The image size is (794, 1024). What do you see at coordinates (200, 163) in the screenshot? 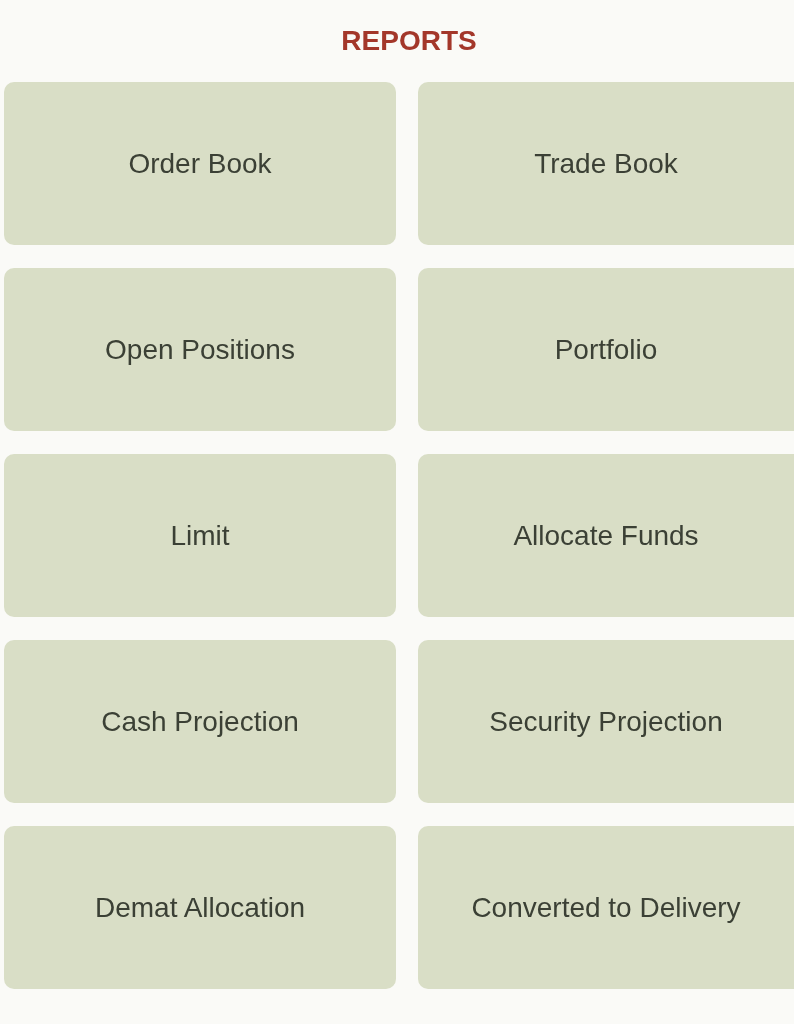
I see `report-tile: Order Book` at bounding box center [200, 163].